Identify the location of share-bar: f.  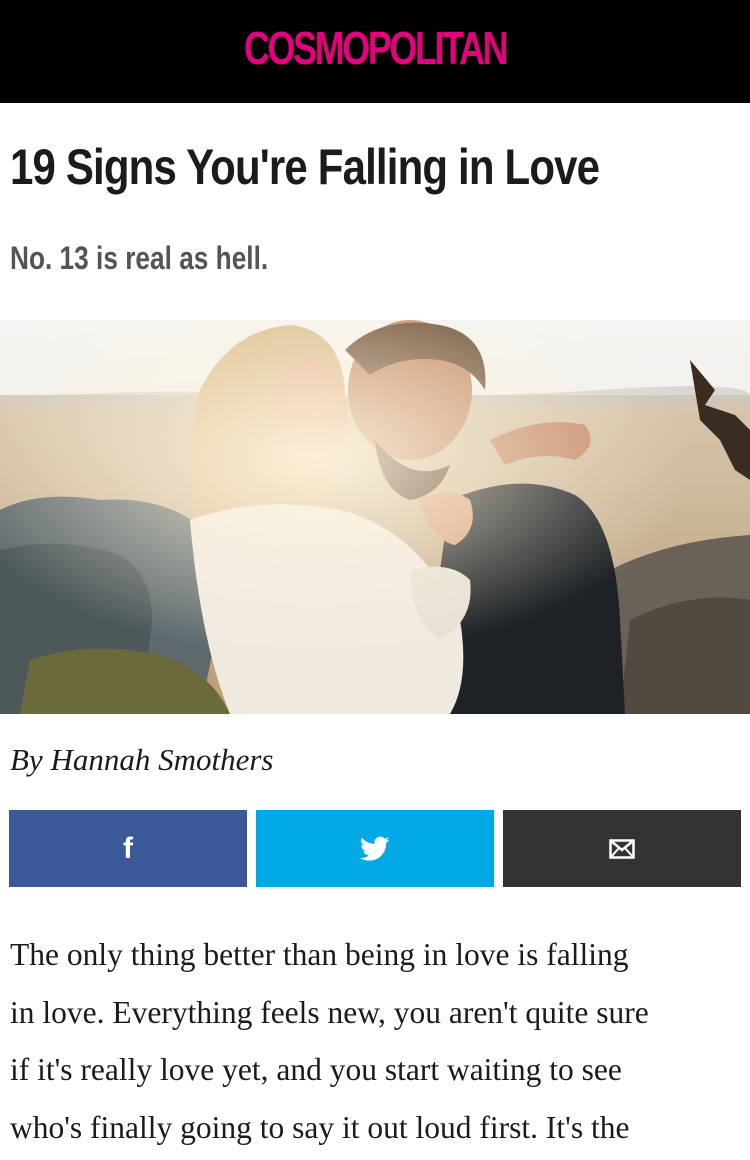
(375, 848).